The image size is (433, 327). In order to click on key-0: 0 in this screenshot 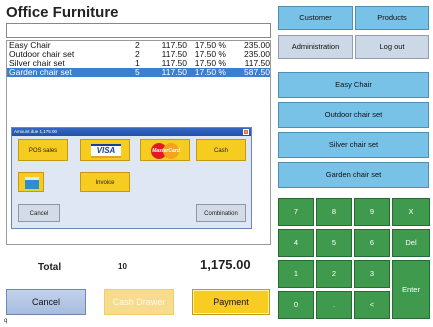, I will do `click(296, 305)`.